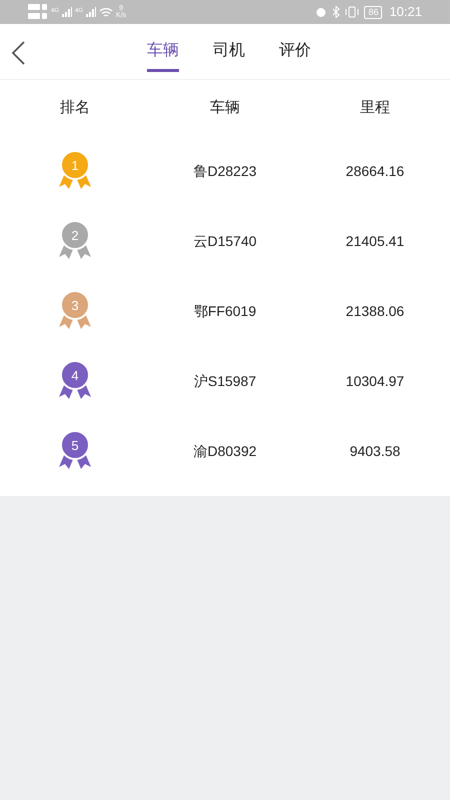 This screenshot has width=450, height=800. What do you see at coordinates (75, 236) in the screenshot?
I see `rank-number: 2` at bounding box center [75, 236].